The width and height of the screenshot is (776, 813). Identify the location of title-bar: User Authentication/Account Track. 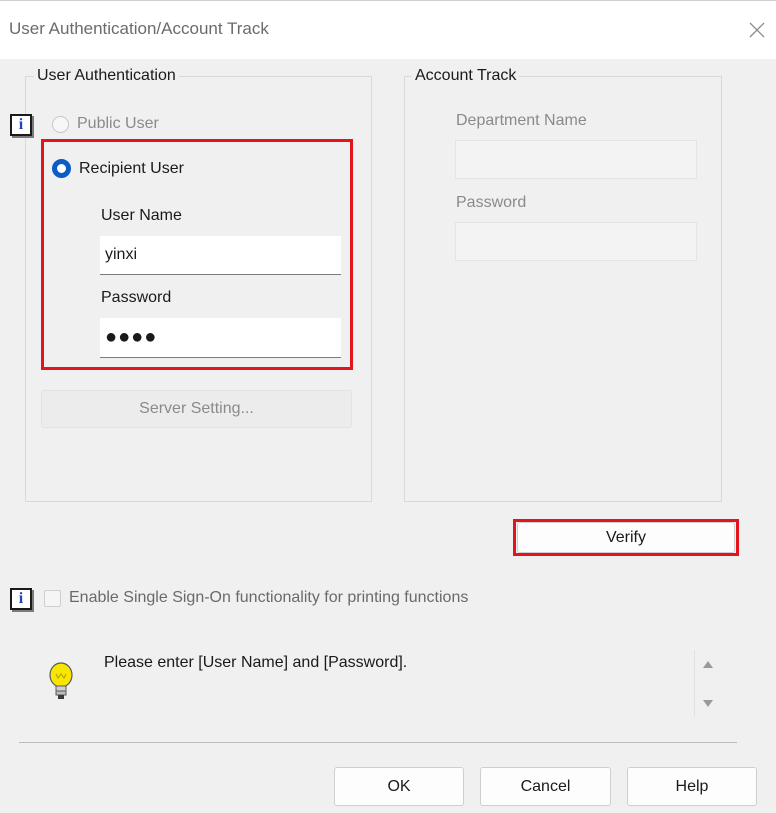
(388, 29).